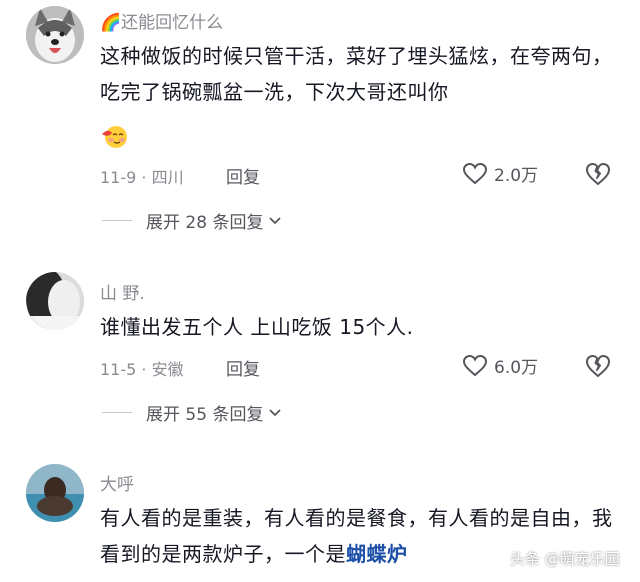 This screenshot has width=640, height=582. Describe the element at coordinates (117, 482) in the screenshot. I see `comment-author: 大呼` at that location.